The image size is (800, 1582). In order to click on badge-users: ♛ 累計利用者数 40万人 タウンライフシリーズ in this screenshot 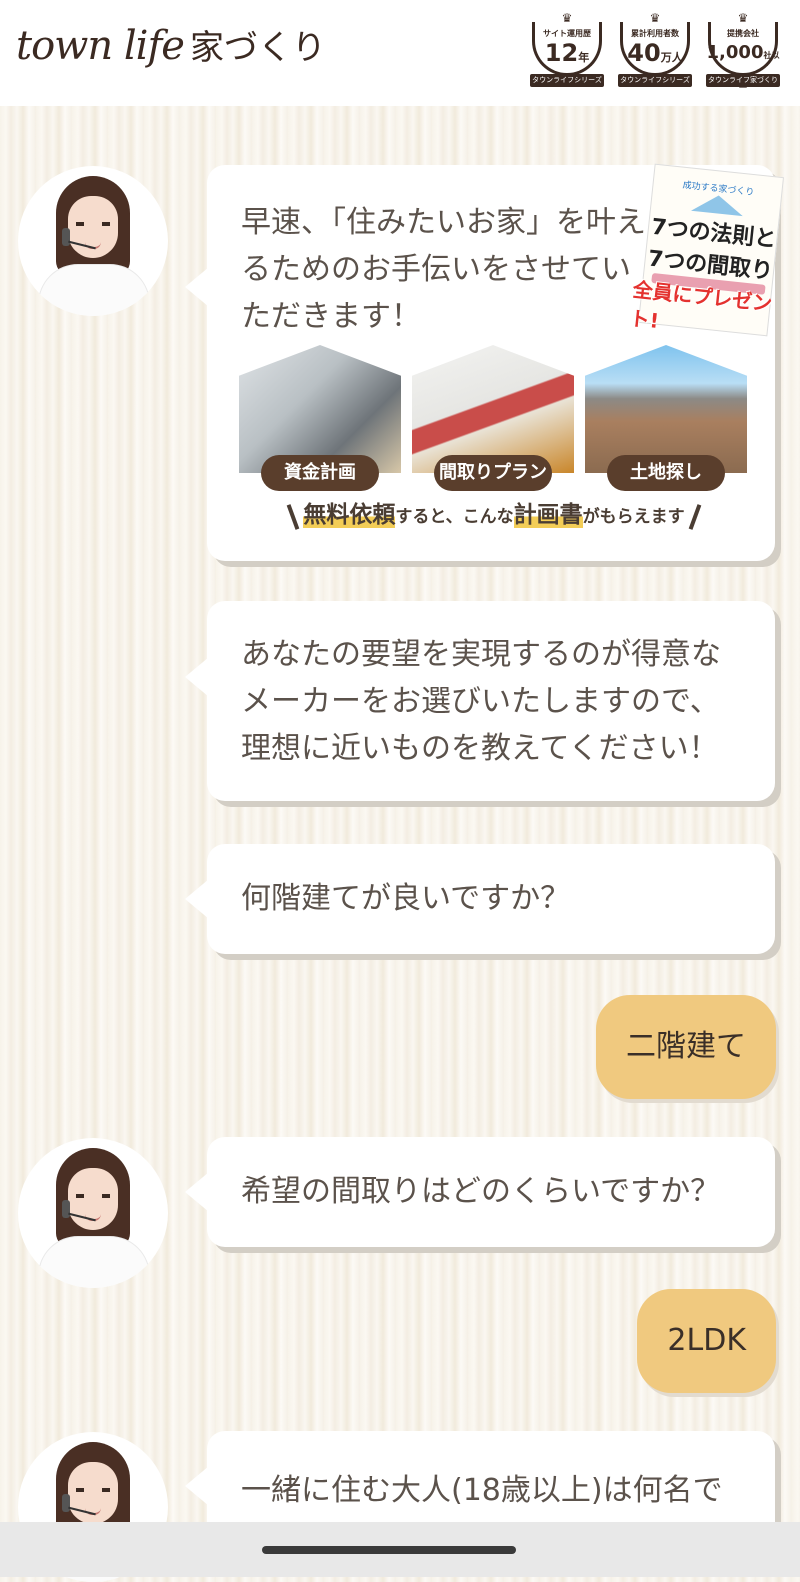, I will do `click(655, 50)`.